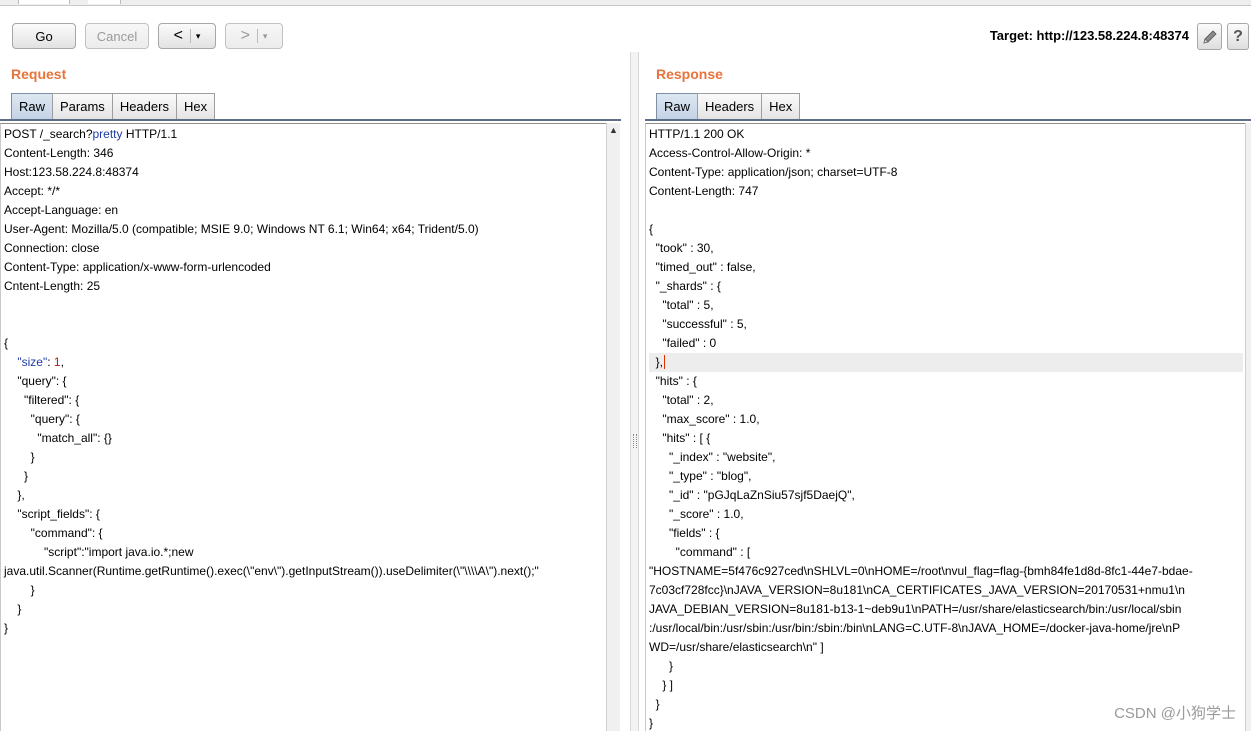 Image resolution: width=1251 pixels, height=731 pixels. I want to click on edit-target-button, so click(1209, 36).